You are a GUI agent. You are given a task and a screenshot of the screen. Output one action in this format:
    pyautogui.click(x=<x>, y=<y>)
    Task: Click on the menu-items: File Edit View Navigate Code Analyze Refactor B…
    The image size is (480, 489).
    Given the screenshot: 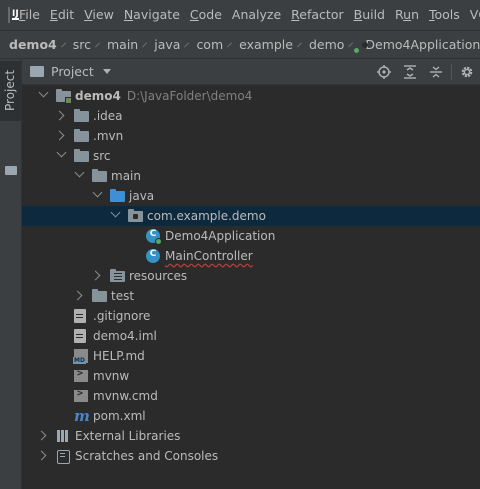 What is the action you would take?
    pyautogui.click(x=247, y=15)
    